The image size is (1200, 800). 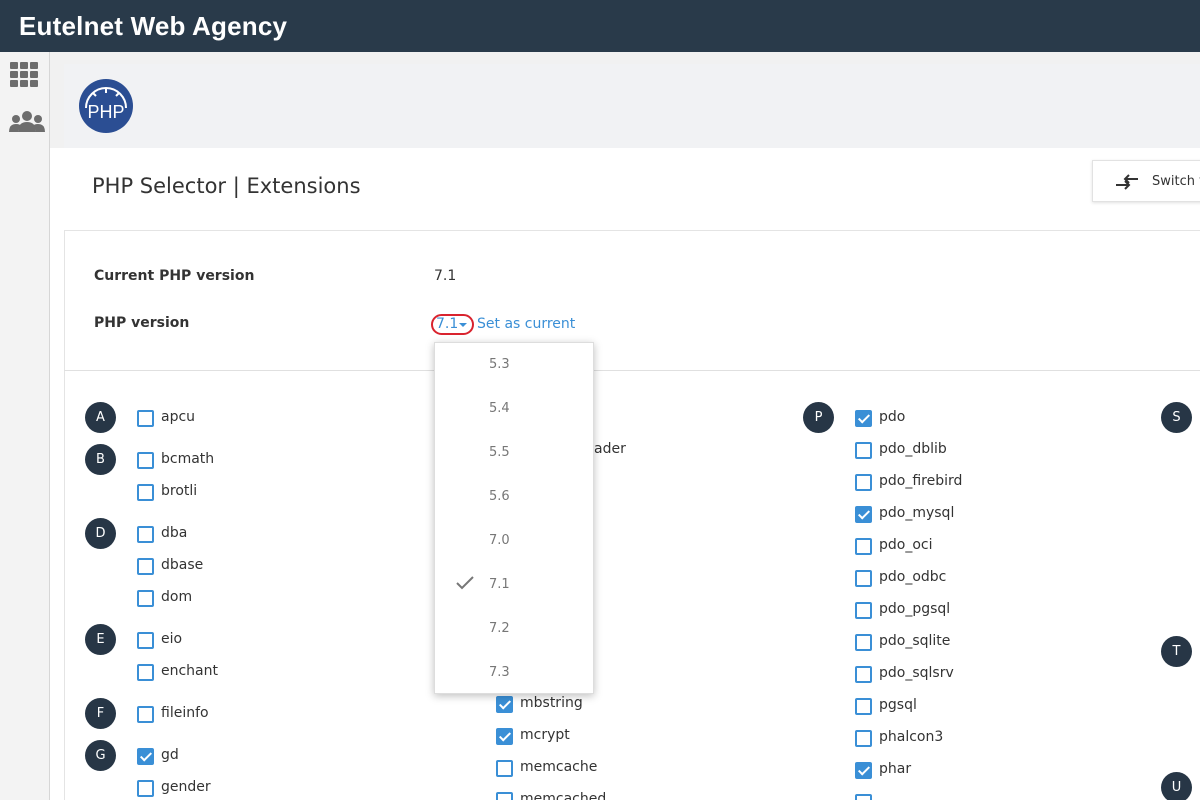 I want to click on version-dropdown: 5.3 5.4 5.5 5.6 7.0 7.1 7.2 7.3, so click(x=514, y=518).